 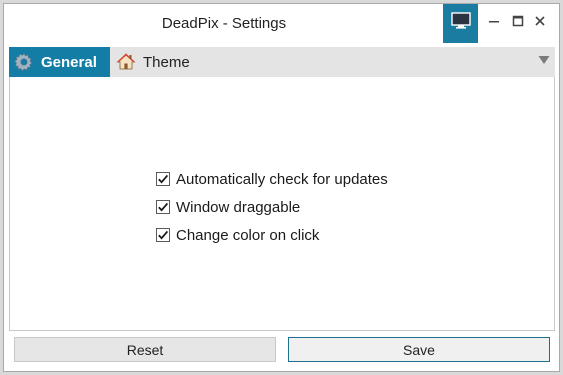 I want to click on monitor-button, so click(x=460, y=23).